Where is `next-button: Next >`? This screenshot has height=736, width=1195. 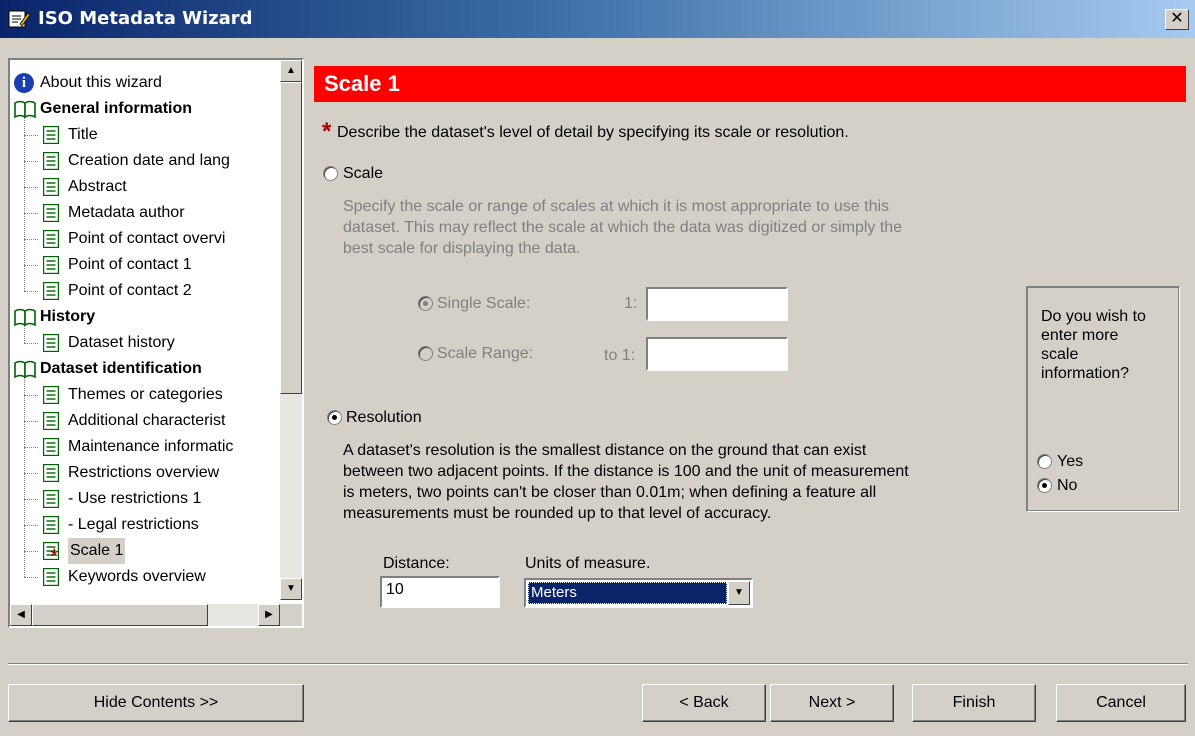 next-button: Next > is located at coordinates (832, 703).